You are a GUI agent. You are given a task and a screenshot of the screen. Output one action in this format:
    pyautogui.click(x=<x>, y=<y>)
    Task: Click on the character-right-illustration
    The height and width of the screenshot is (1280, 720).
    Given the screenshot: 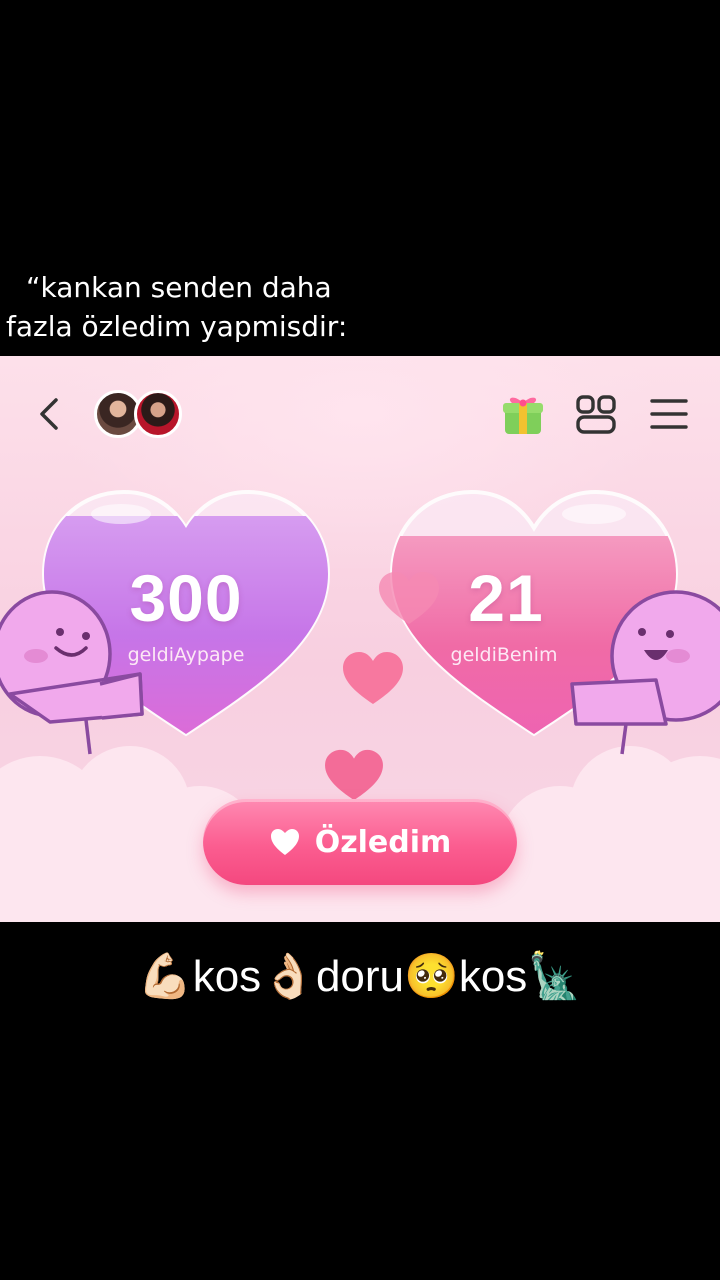 What is the action you would take?
    pyautogui.click(x=645, y=672)
    